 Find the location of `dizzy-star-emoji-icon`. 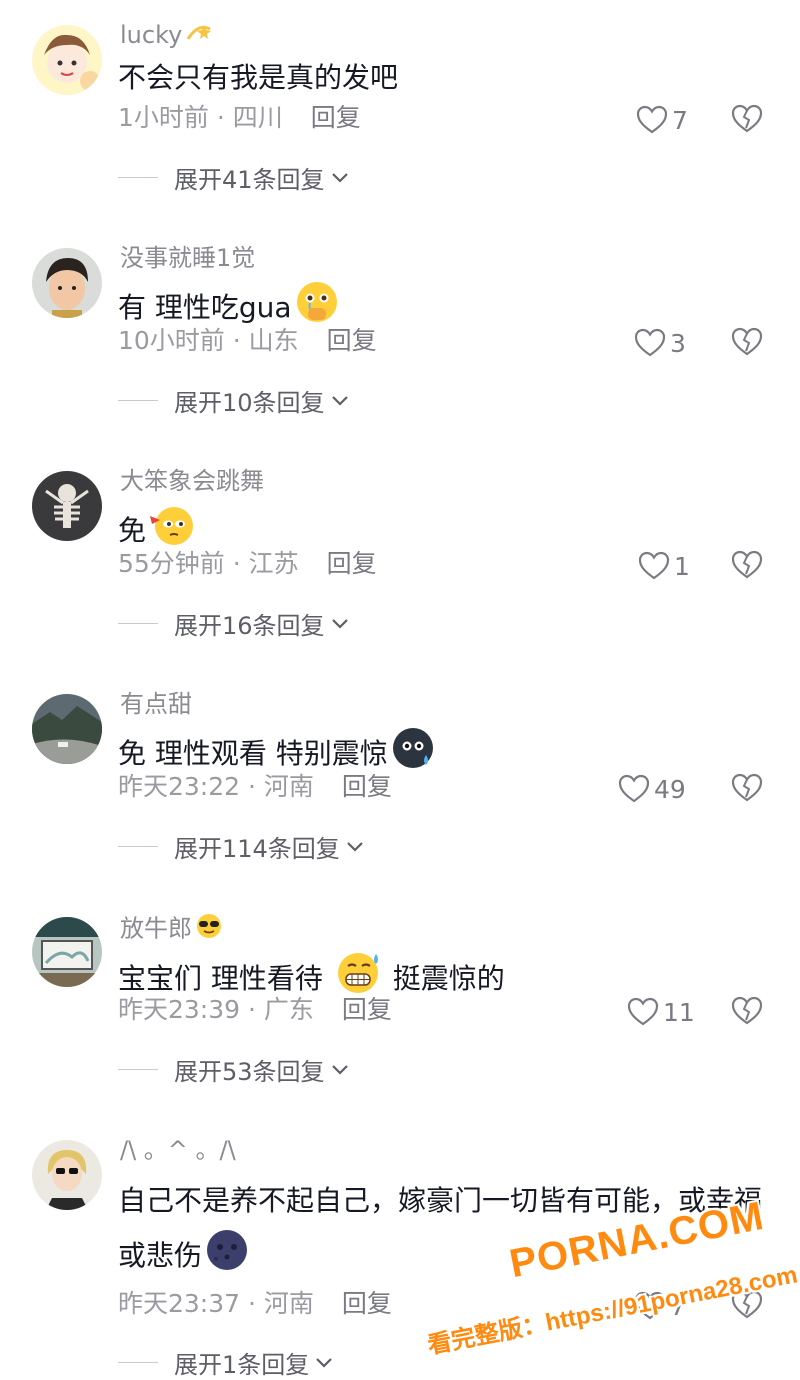

dizzy-star-emoji-icon is located at coordinates (199, 36).